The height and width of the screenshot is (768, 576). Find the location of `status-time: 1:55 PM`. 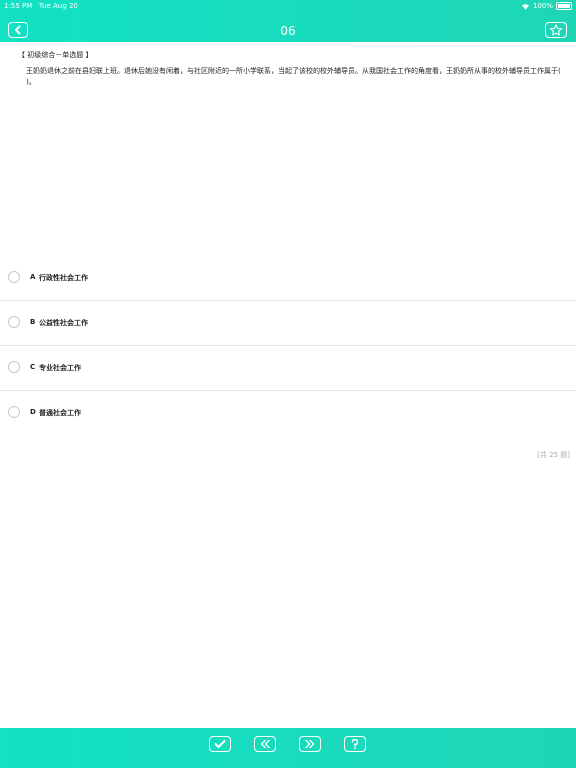

status-time: 1:55 PM is located at coordinates (18, 6).